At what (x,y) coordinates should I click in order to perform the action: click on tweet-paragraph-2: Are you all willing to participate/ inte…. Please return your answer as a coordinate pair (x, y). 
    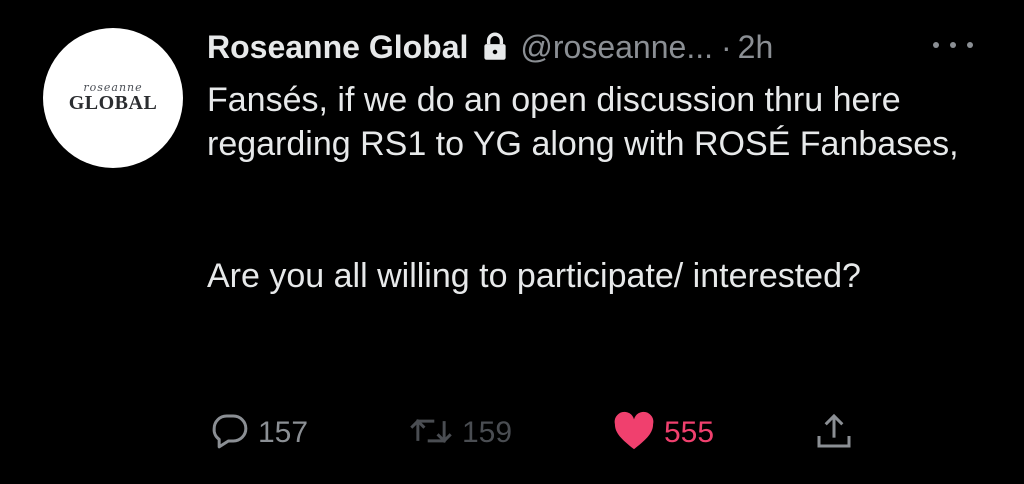
    Looking at the image, I should click on (534, 276).